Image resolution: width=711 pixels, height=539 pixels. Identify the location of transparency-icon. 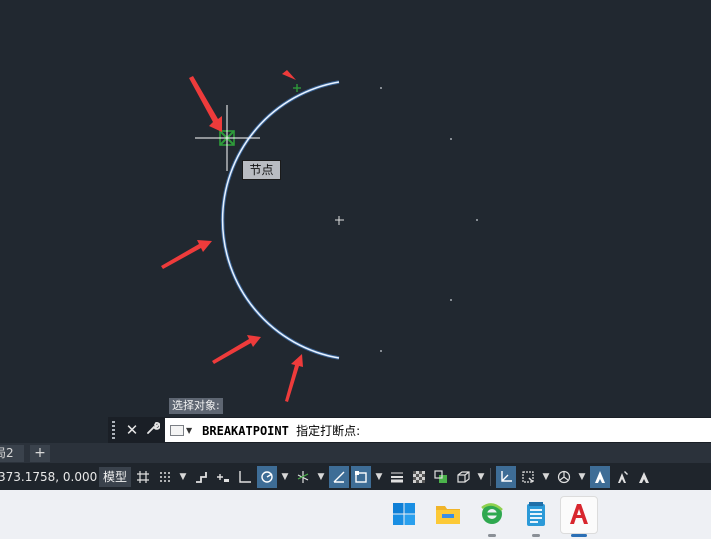
(419, 477).